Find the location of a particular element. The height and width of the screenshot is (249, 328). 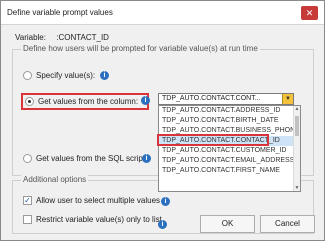

additional-options-legend: Additional options is located at coordinates (55, 179).